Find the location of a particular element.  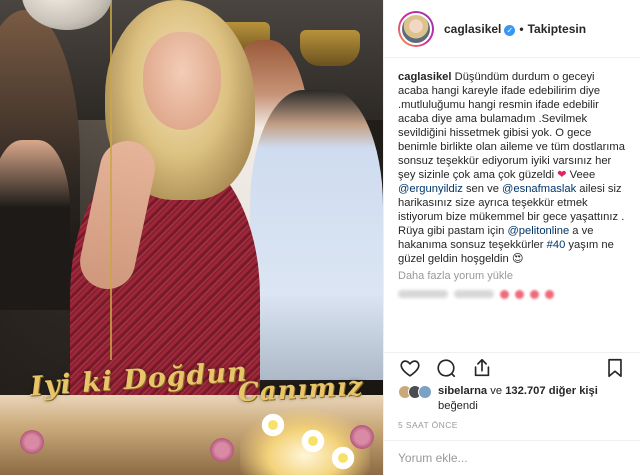

likes-connector: ve is located at coordinates (496, 391).